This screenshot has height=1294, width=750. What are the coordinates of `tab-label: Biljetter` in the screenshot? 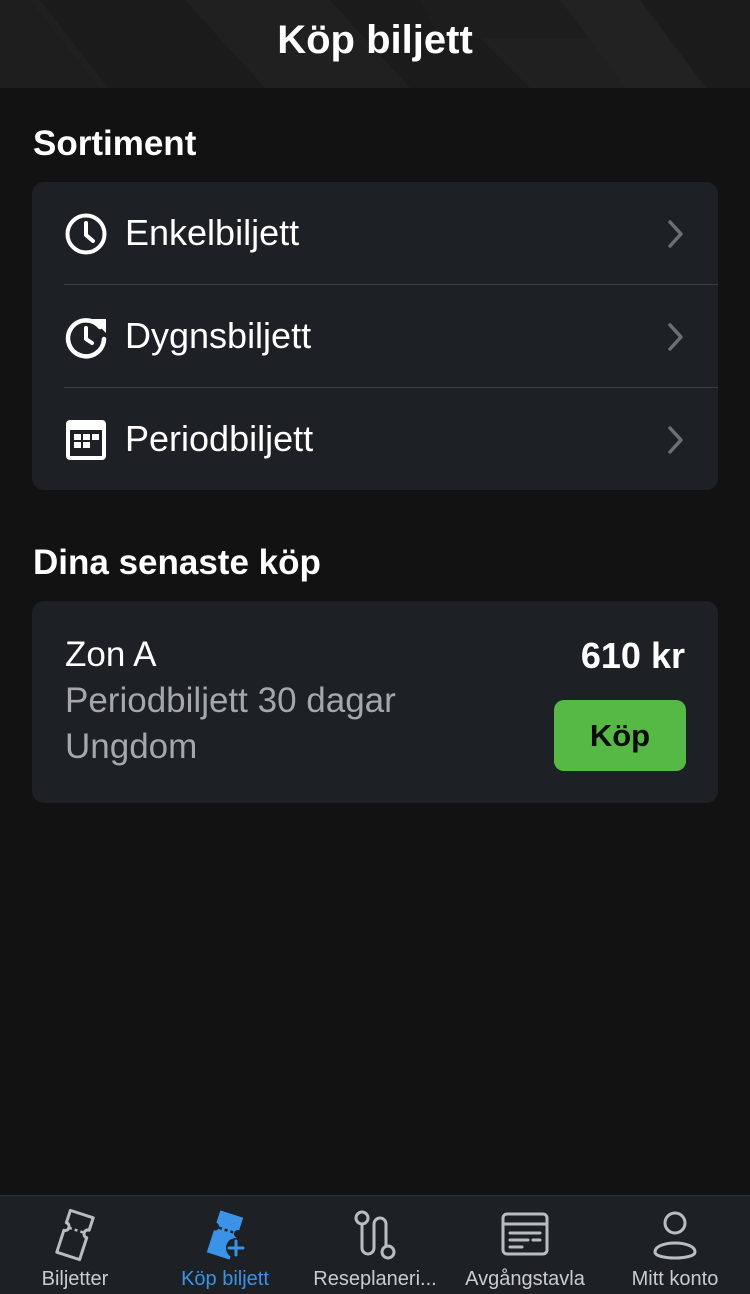 It's located at (75, 1279).